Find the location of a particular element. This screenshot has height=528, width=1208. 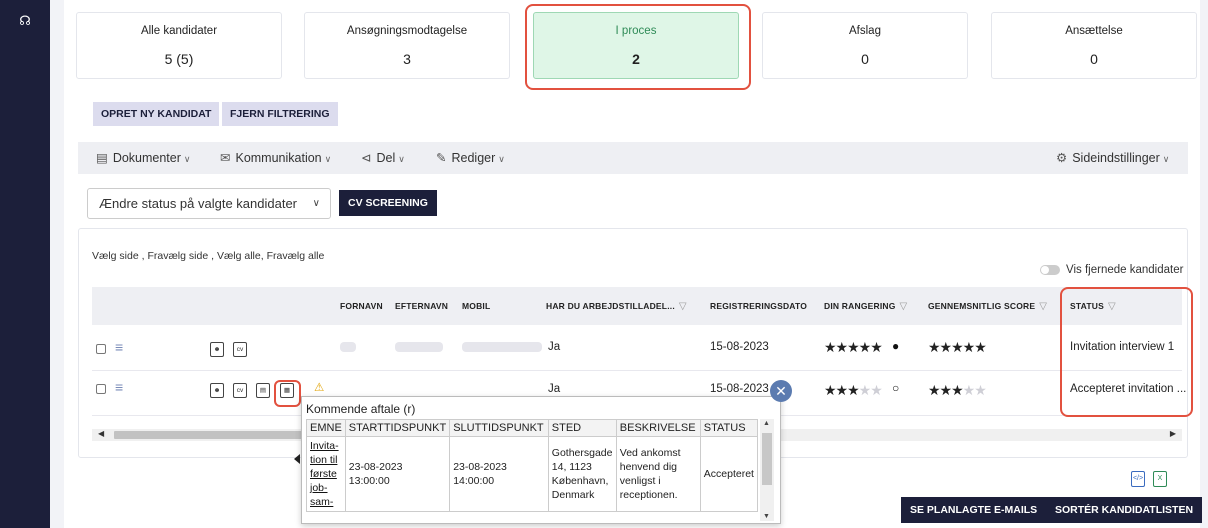

show-removed-toggle is located at coordinates (1050, 269).